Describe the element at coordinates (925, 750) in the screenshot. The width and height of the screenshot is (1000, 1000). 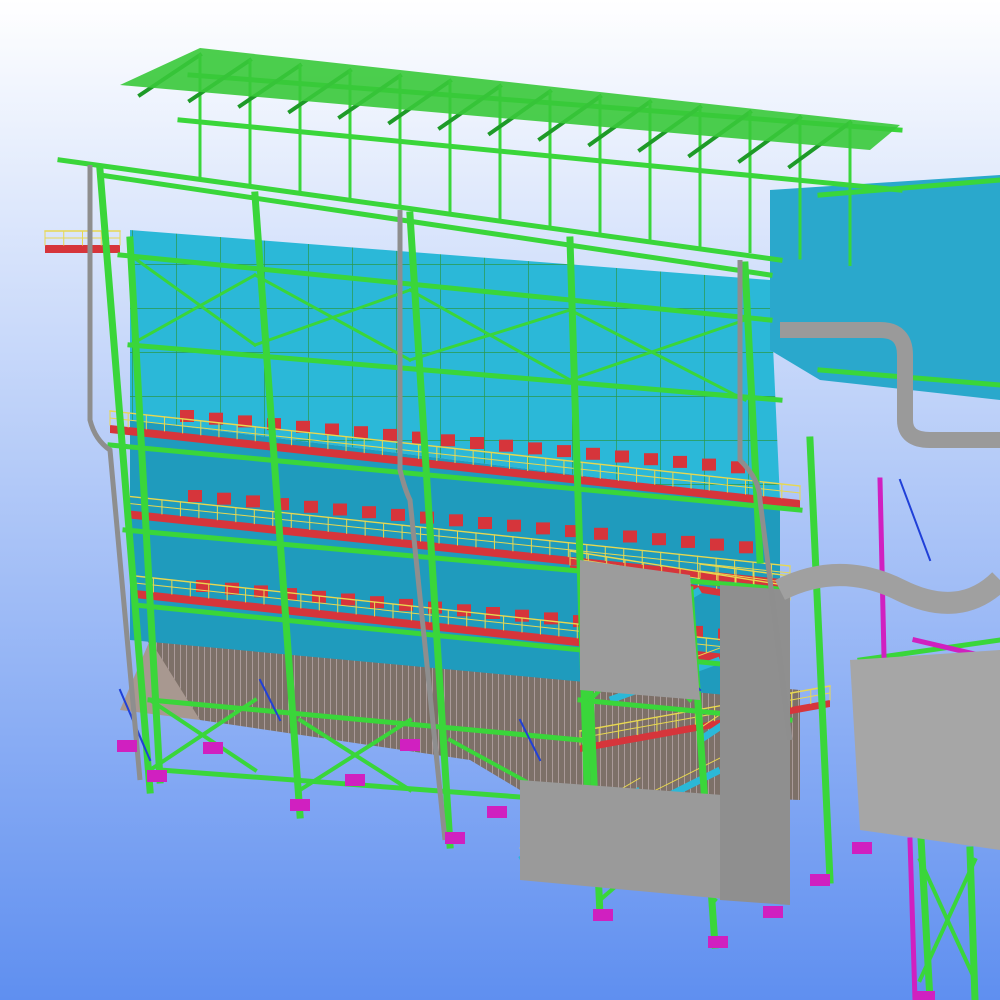
I see `duct-box` at that location.